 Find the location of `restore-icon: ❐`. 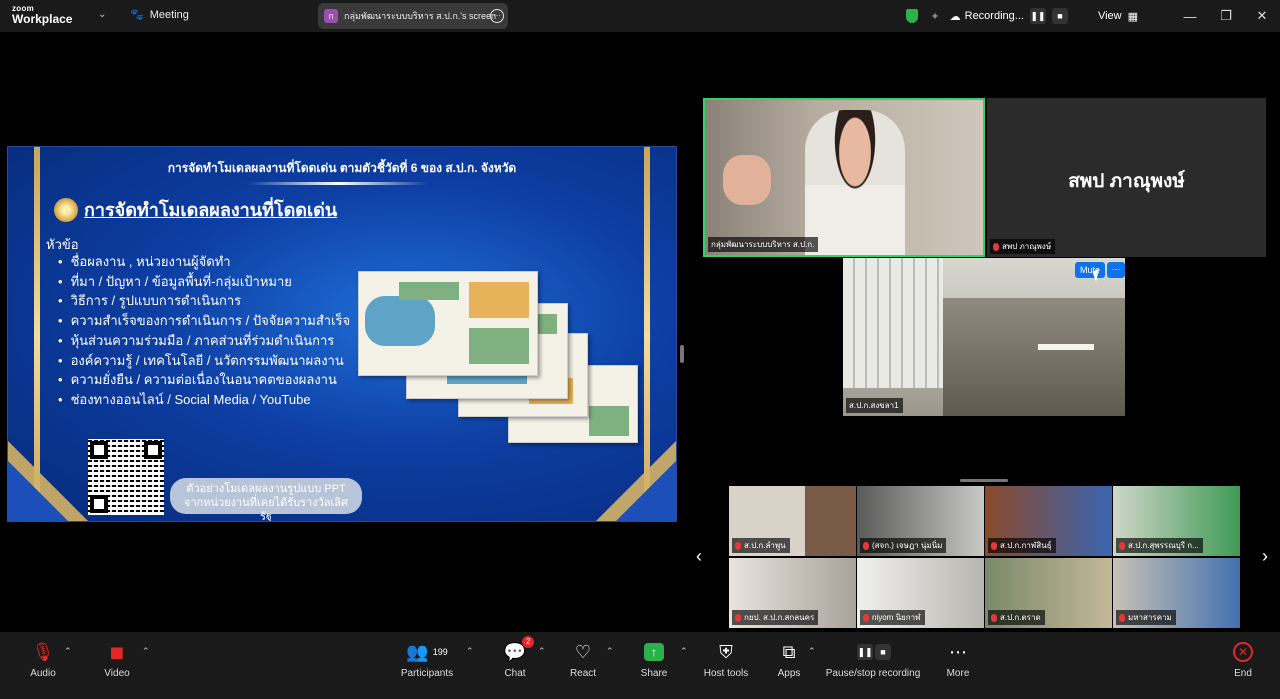

restore-icon: ❐ is located at coordinates (1226, 16).